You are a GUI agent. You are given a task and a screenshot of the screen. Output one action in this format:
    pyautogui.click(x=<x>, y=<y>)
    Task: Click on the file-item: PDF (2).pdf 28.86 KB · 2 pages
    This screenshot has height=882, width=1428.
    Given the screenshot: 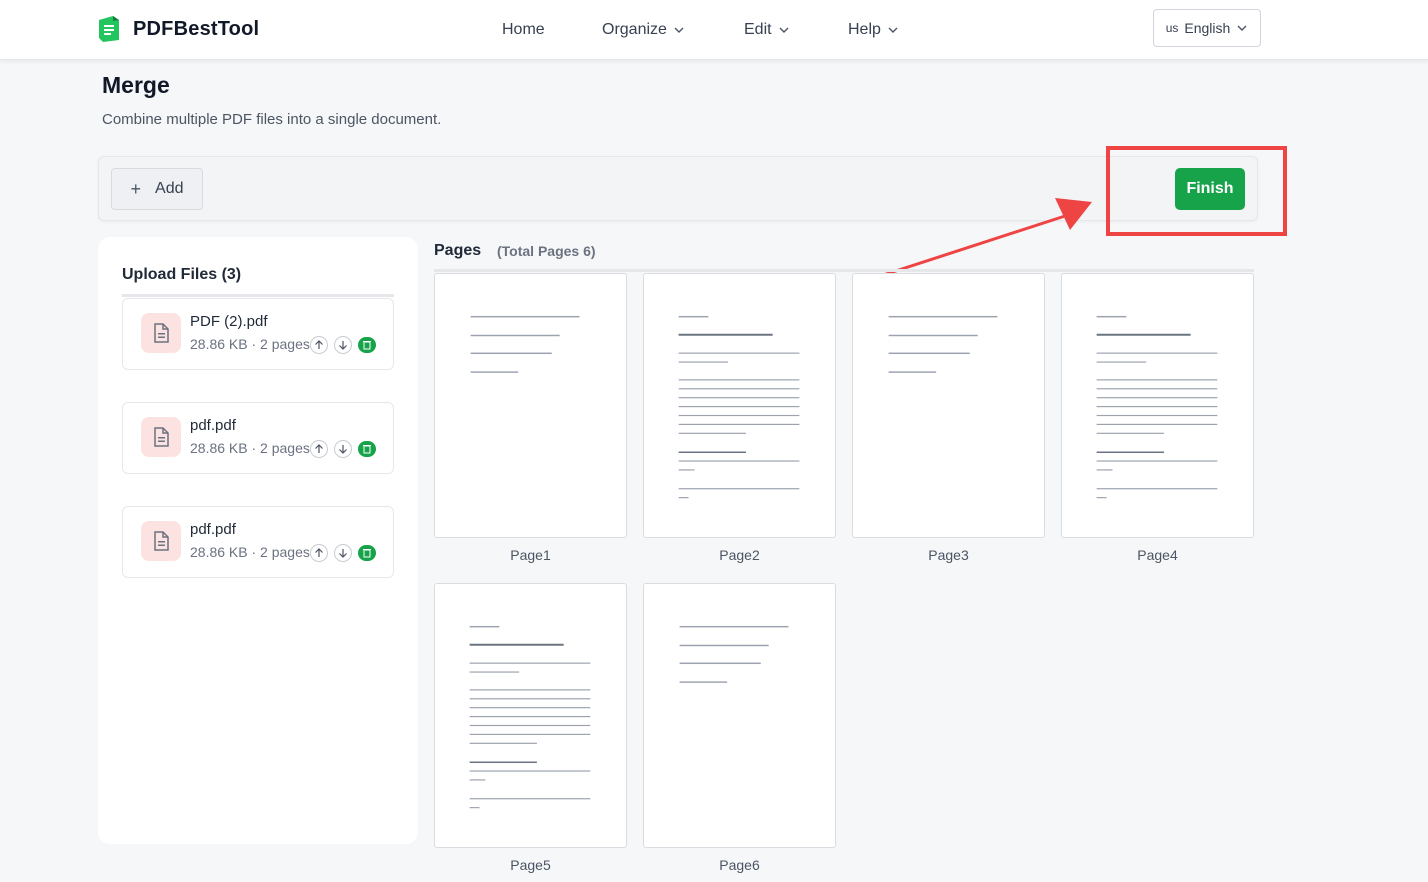 What is the action you would take?
    pyautogui.click(x=258, y=334)
    